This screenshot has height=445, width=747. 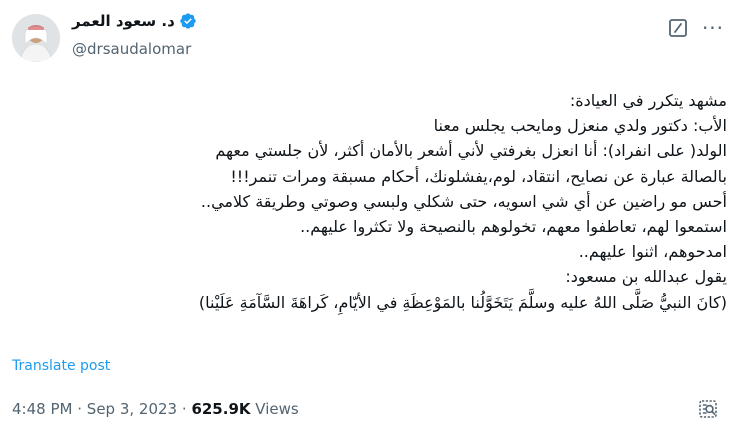 I want to click on tweet-line: امدحوهم، اثنوا عليهم.., so click(x=652, y=252).